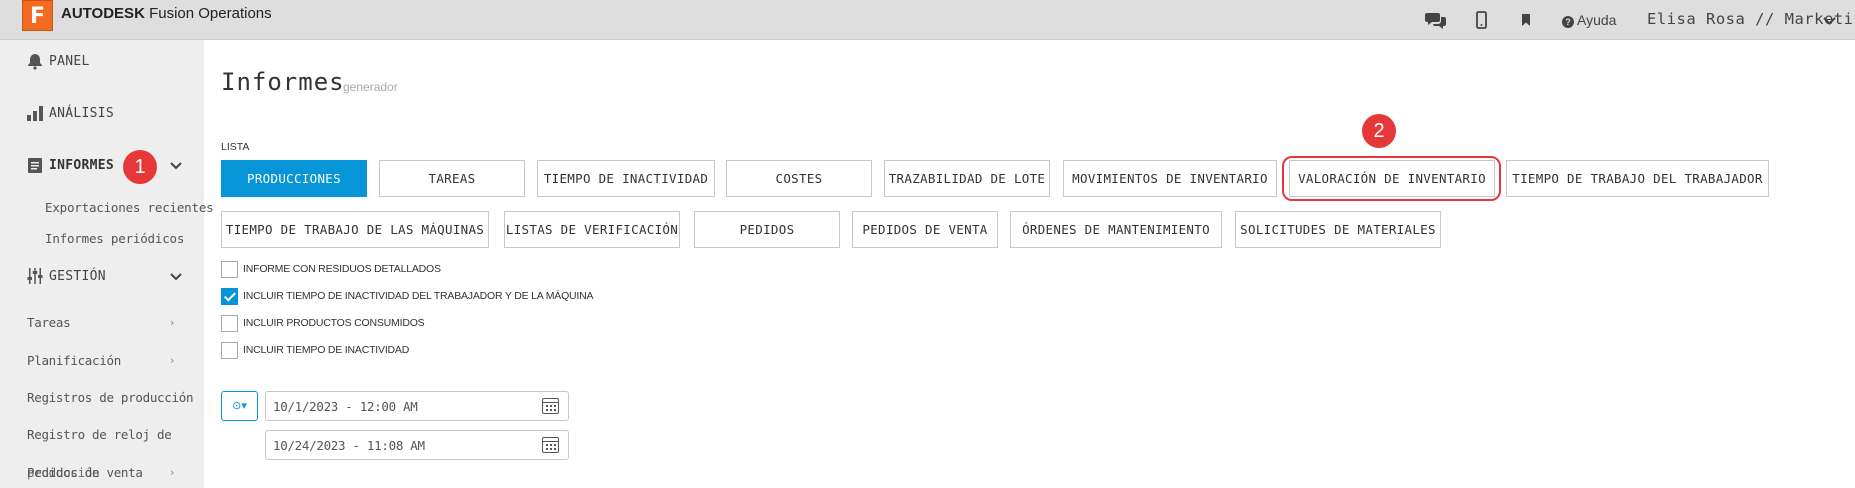 The image size is (1855, 488). Describe the element at coordinates (49, 322) in the screenshot. I see `sidebar-item-tareas: Tareas` at that location.